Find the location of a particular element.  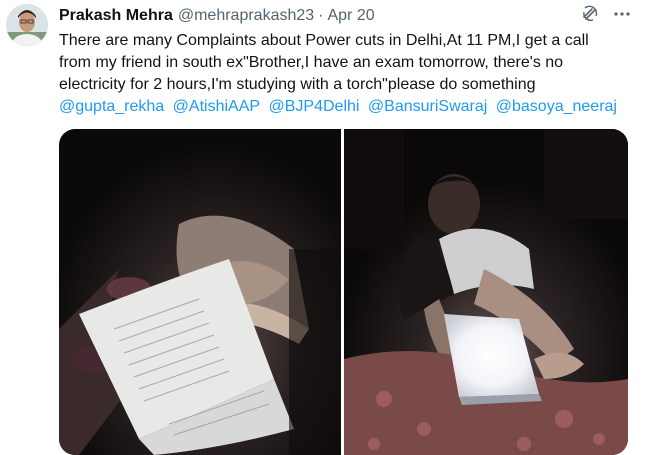

author-handle: @mehraprakash23 is located at coordinates (246, 16).